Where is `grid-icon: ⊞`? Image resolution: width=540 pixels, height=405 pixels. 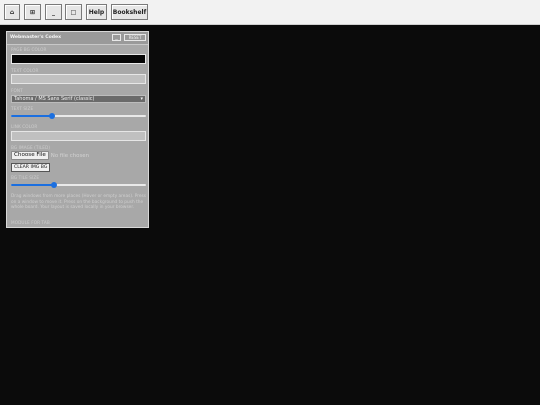
grid-icon: ⊞ is located at coordinates (32, 12).